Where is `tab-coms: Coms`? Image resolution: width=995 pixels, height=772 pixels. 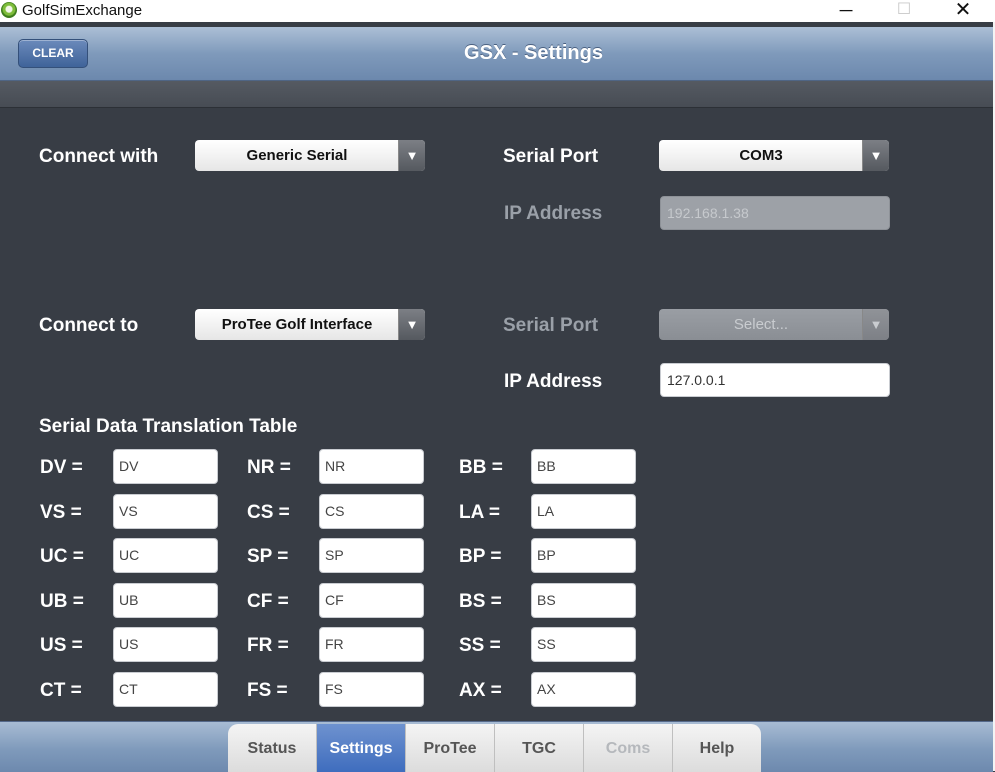
tab-coms: Coms is located at coordinates (628, 748).